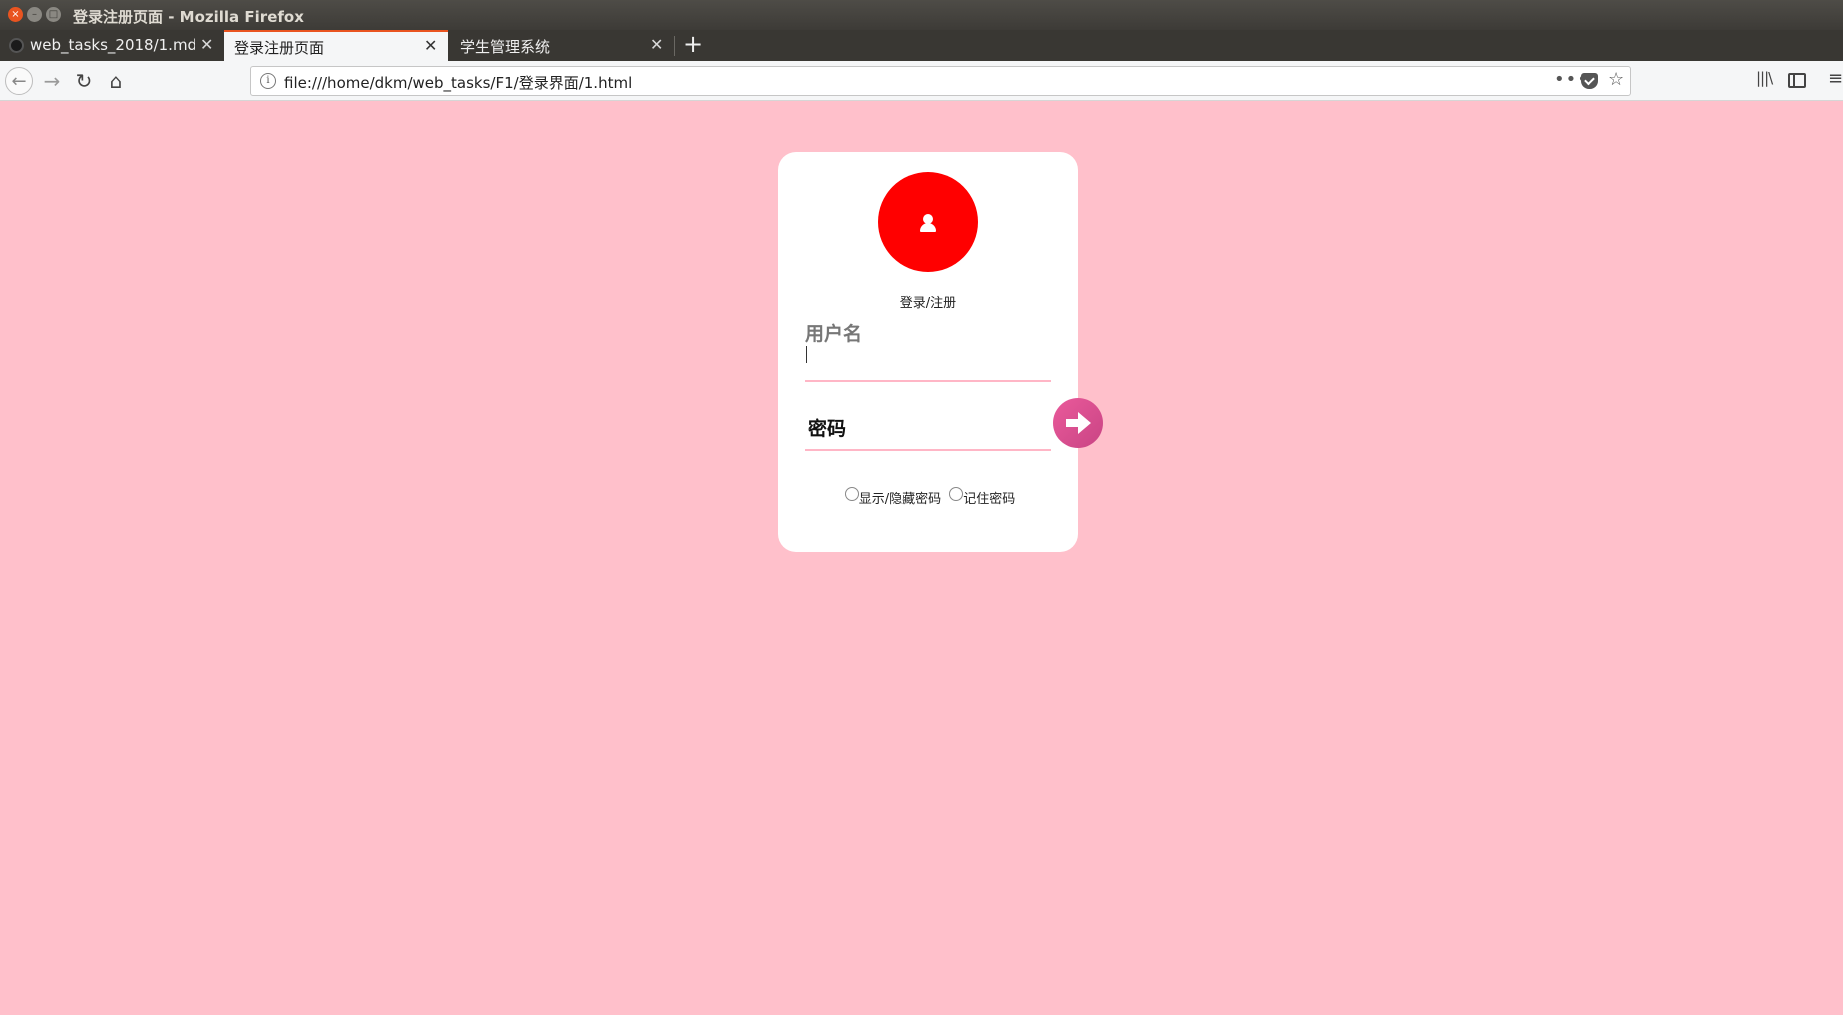 This screenshot has width=1843, height=1015. I want to click on new-tab-button: +, so click(693, 44).